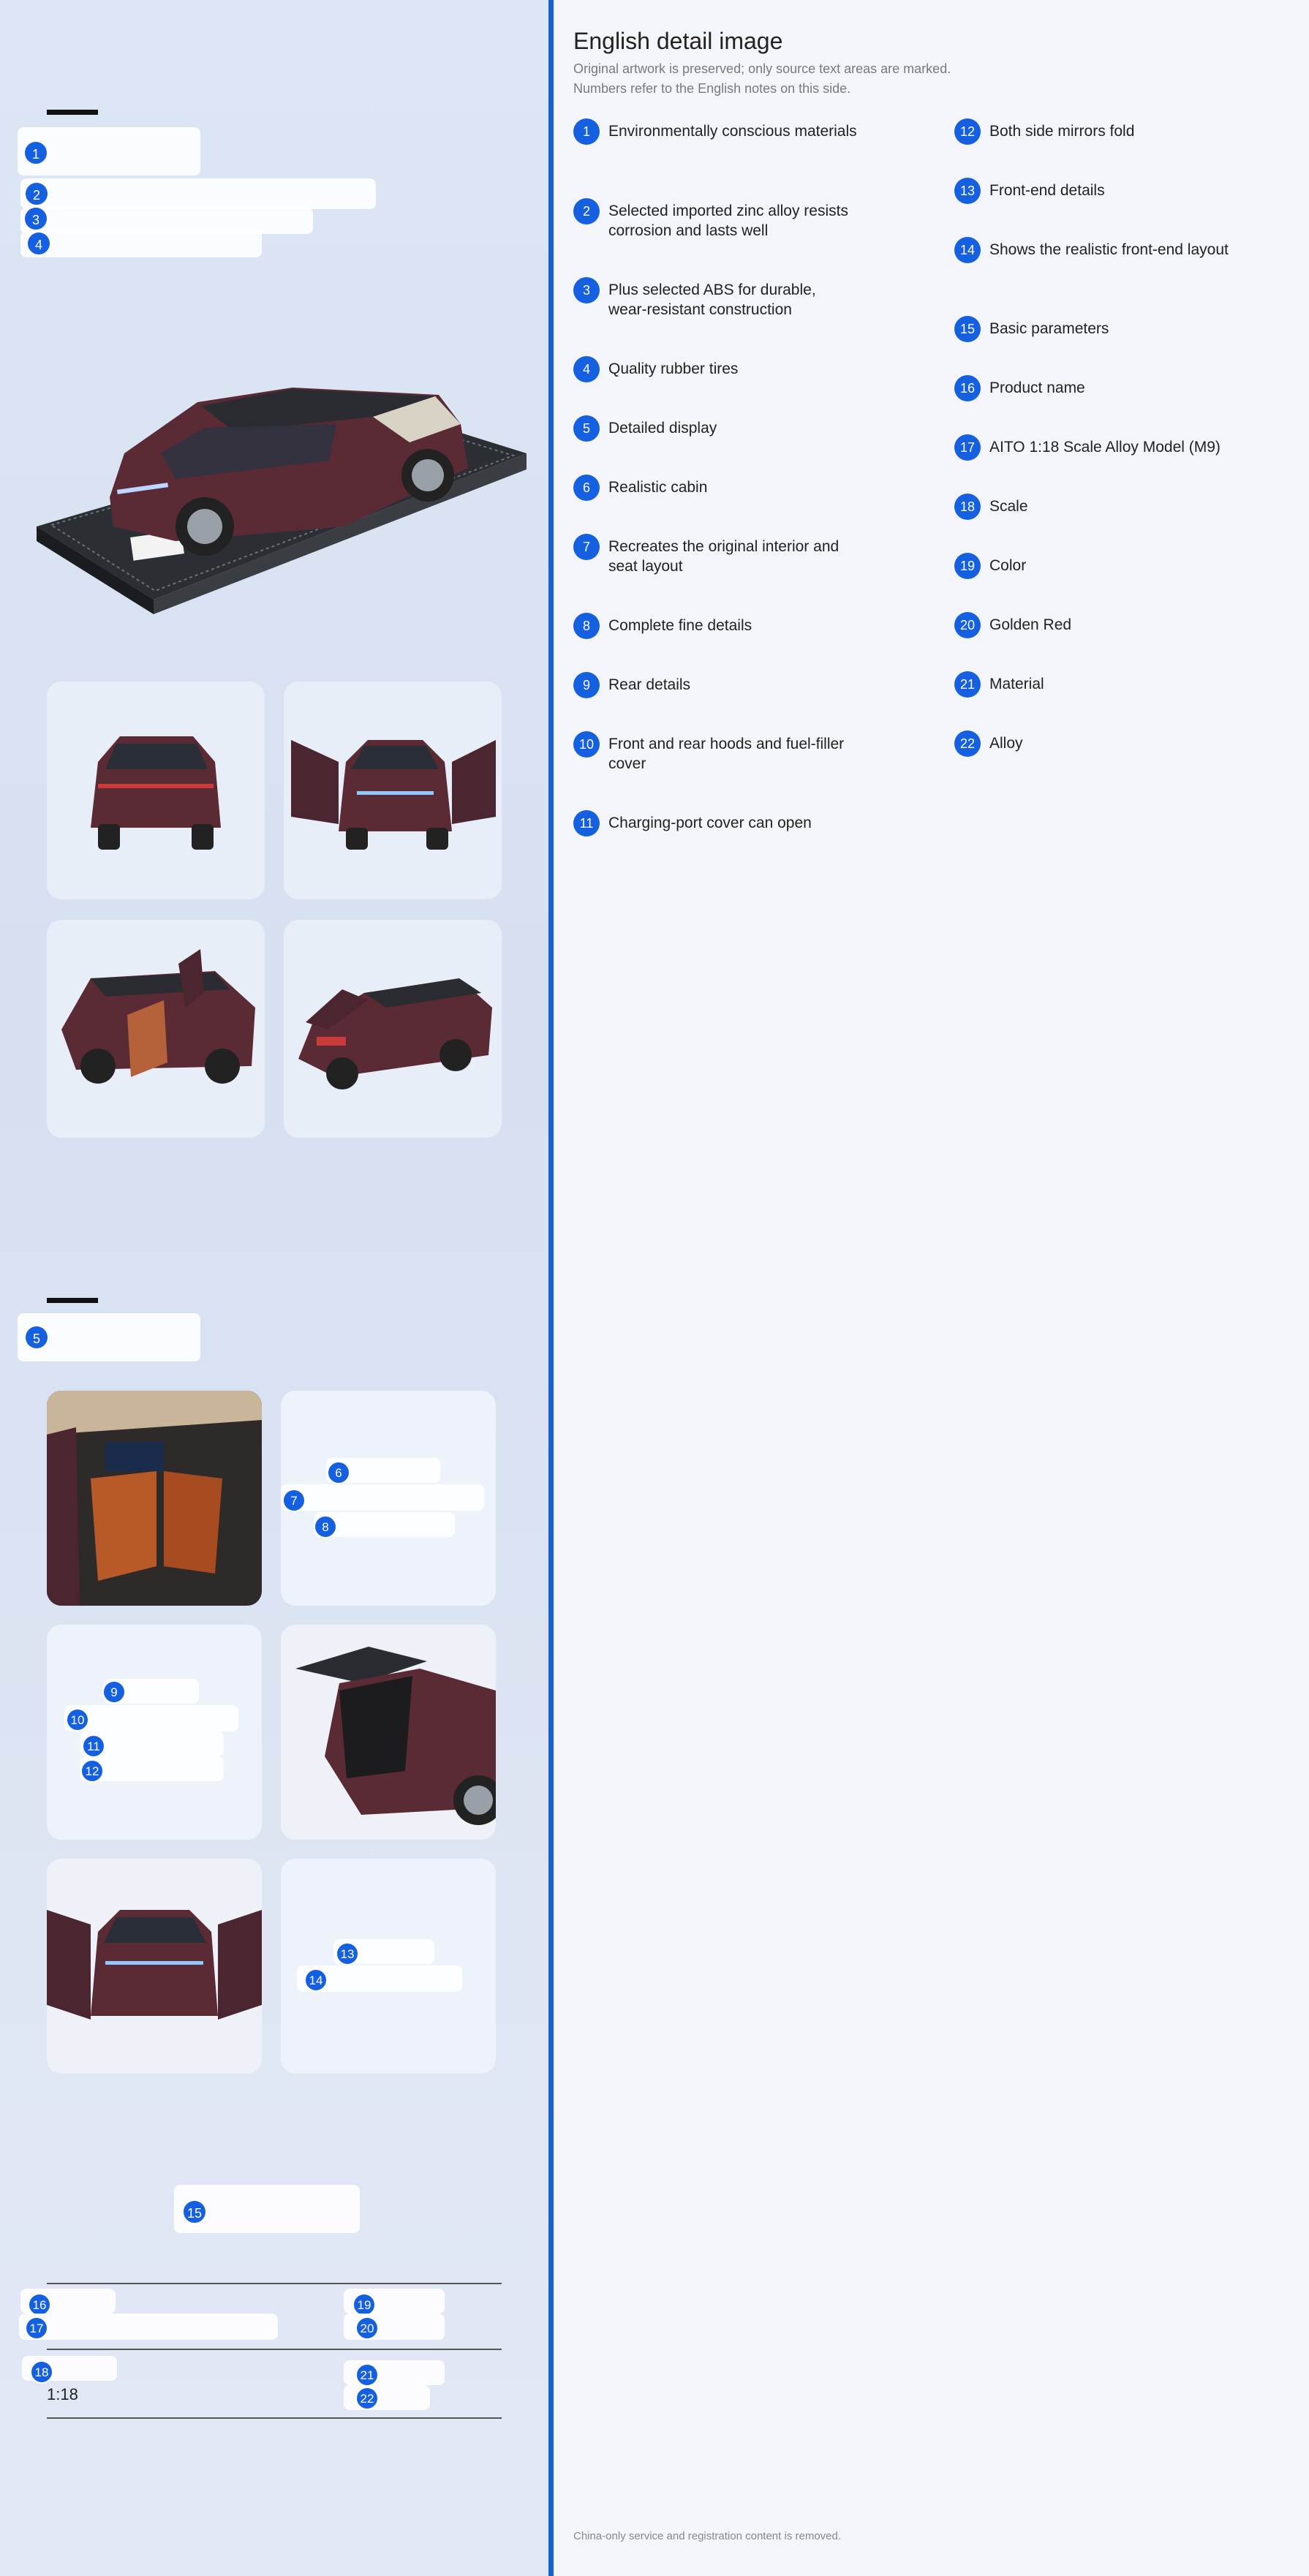 The height and width of the screenshot is (2576, 1309). Describe the element at coordinates (1008, 507) in the screenshot. I see `note-text: Scale` at that location.